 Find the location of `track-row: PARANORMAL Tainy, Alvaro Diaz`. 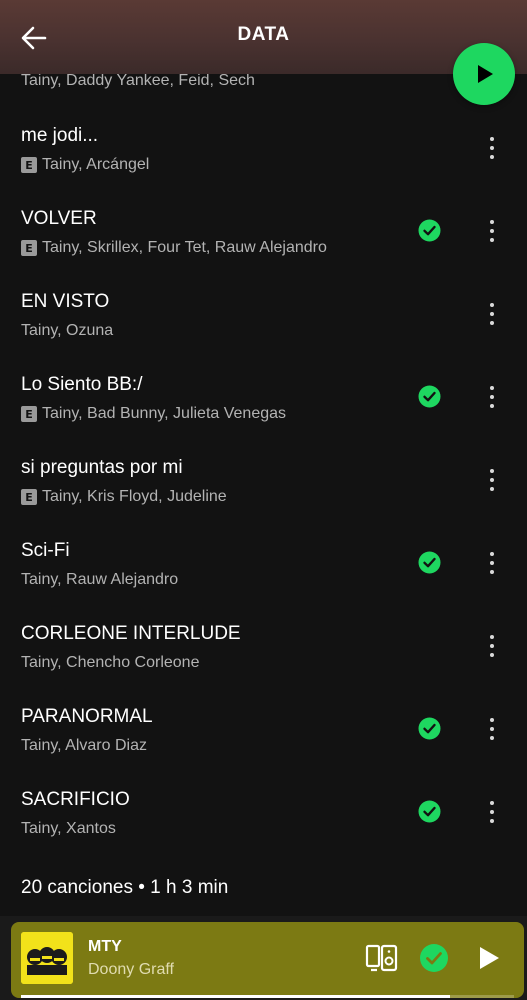

track-row: PARANORMAL Tainy, Alvaro Diaz is located at coordinates (263, 729).